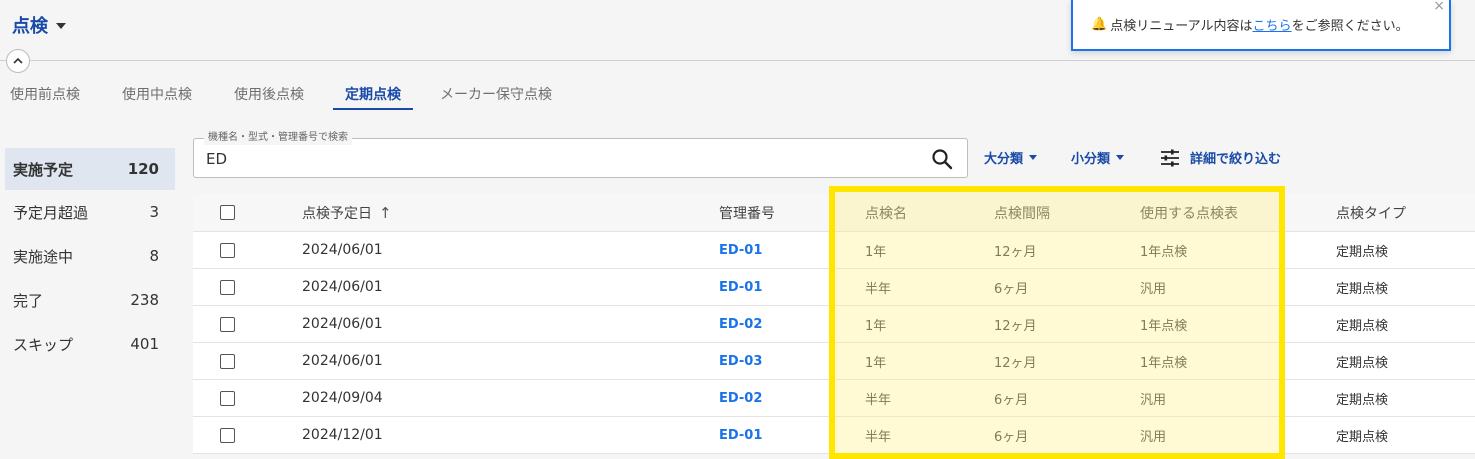 The height and width of the screenshot is (459, 1475). What do you see at coordinates (1170, 157) in the screenshot?
I see `tune-icon` at bounding box center [1170, 157].